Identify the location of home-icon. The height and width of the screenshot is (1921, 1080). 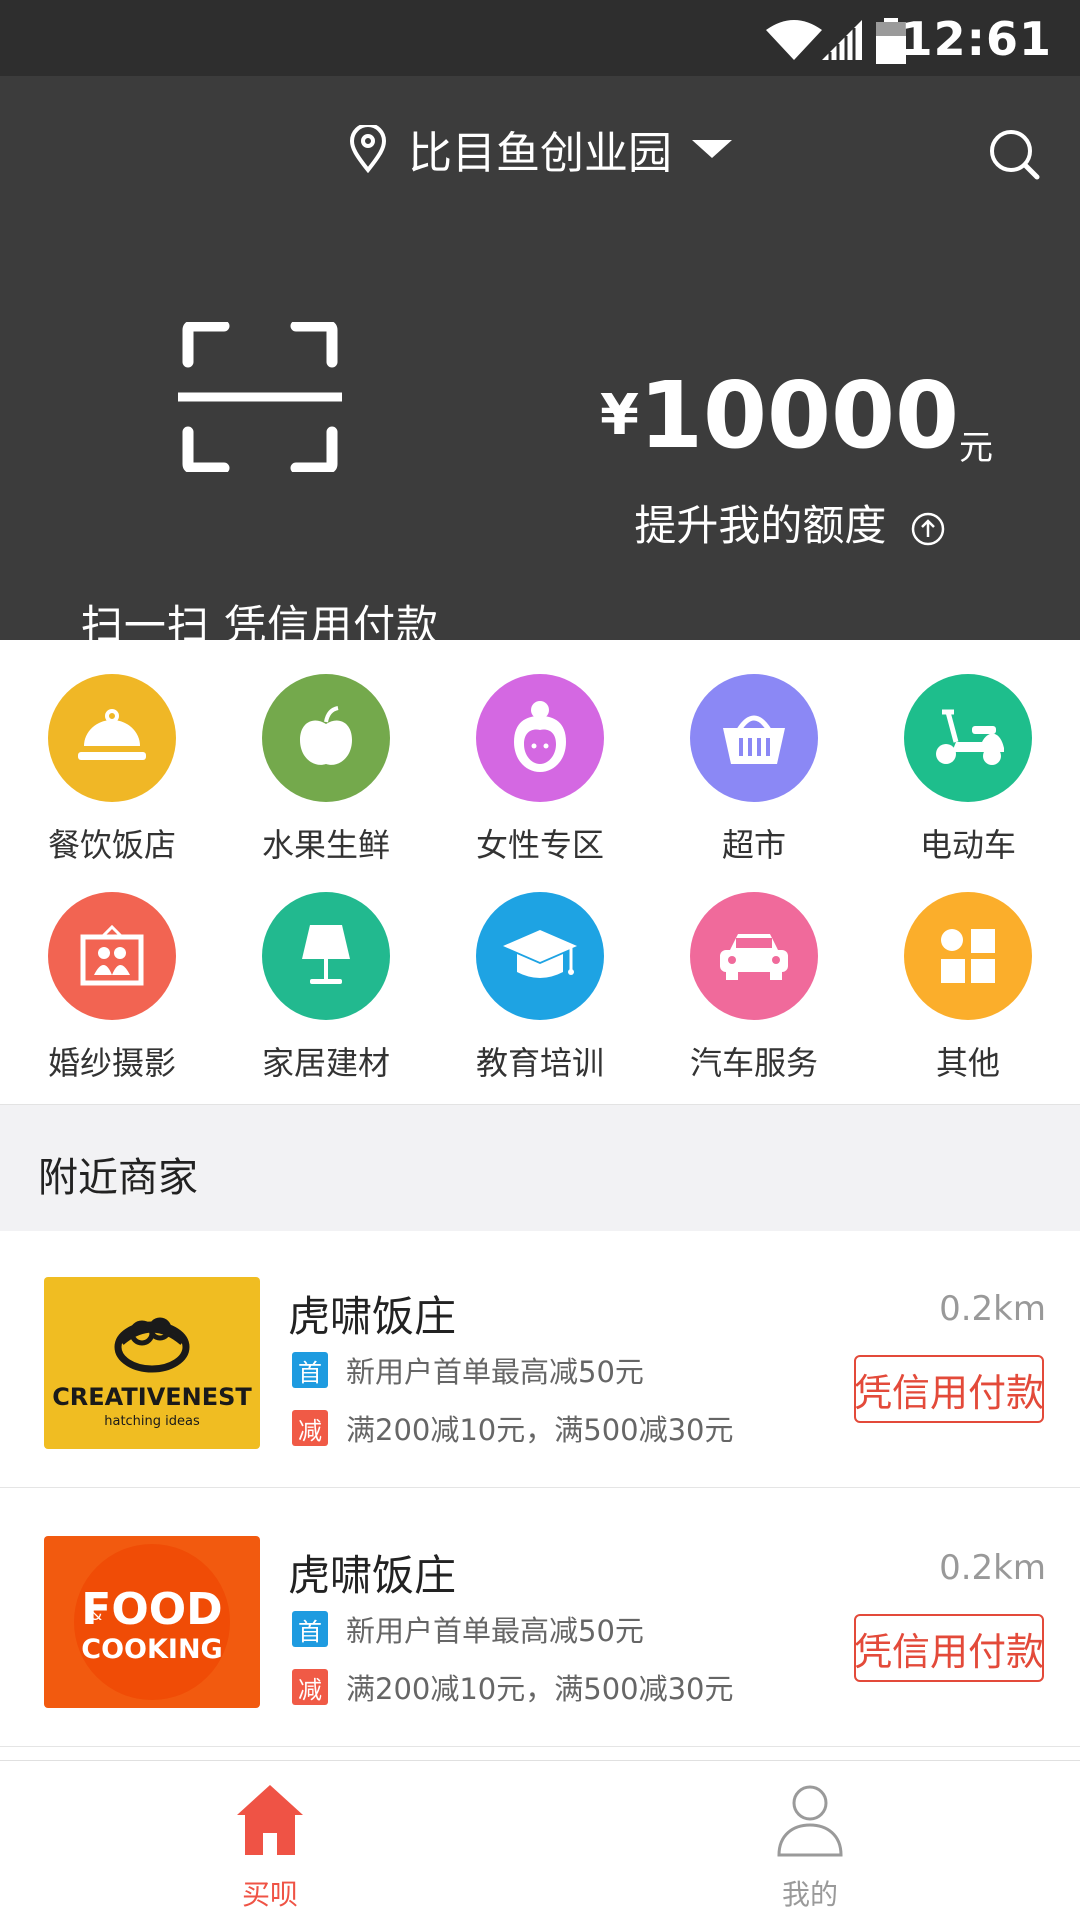
(270, 1820).